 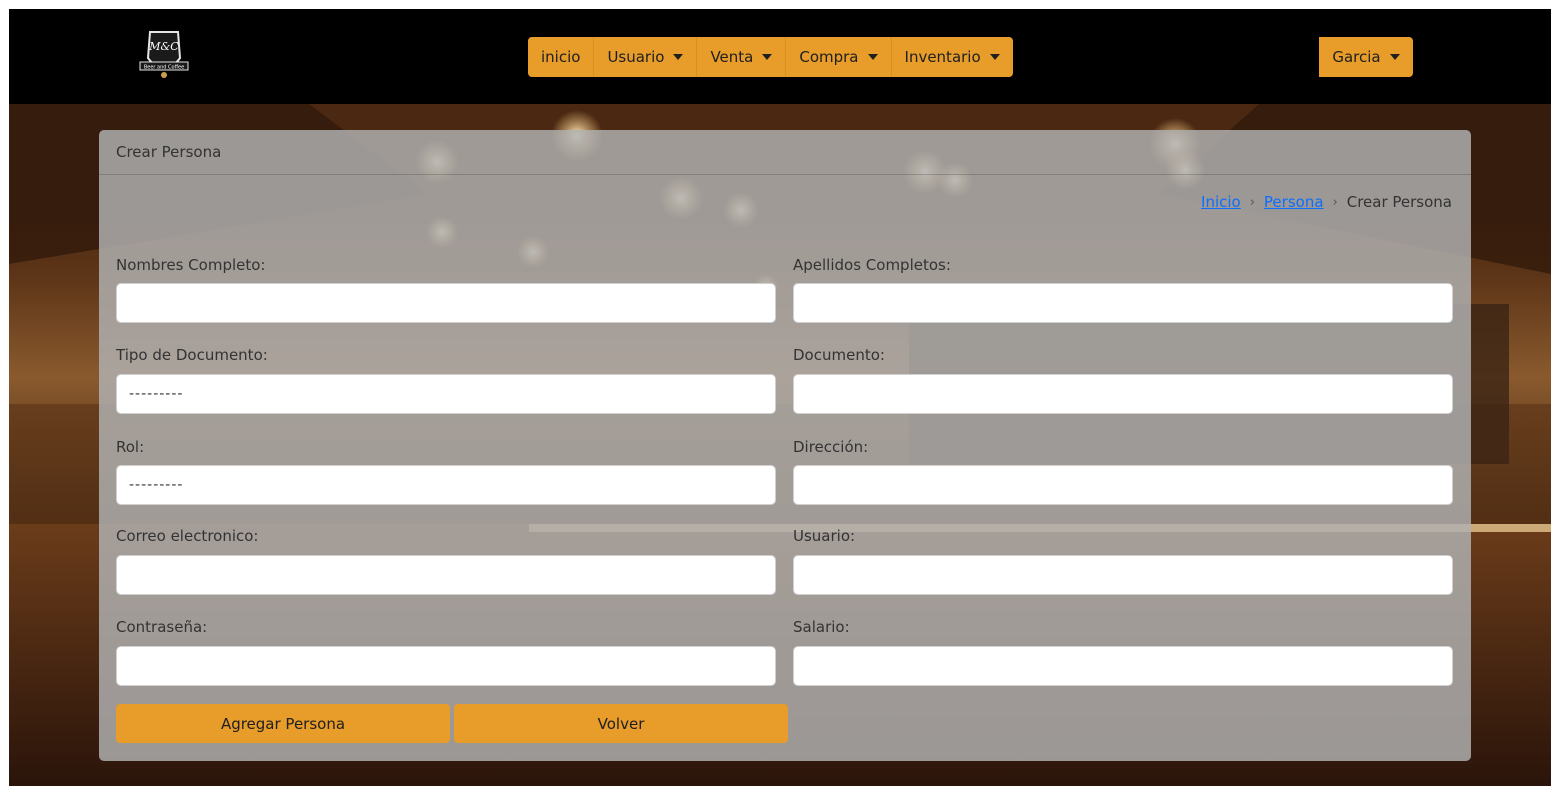 I want to click on svg-text: M&C, so click(x=163, y=46).